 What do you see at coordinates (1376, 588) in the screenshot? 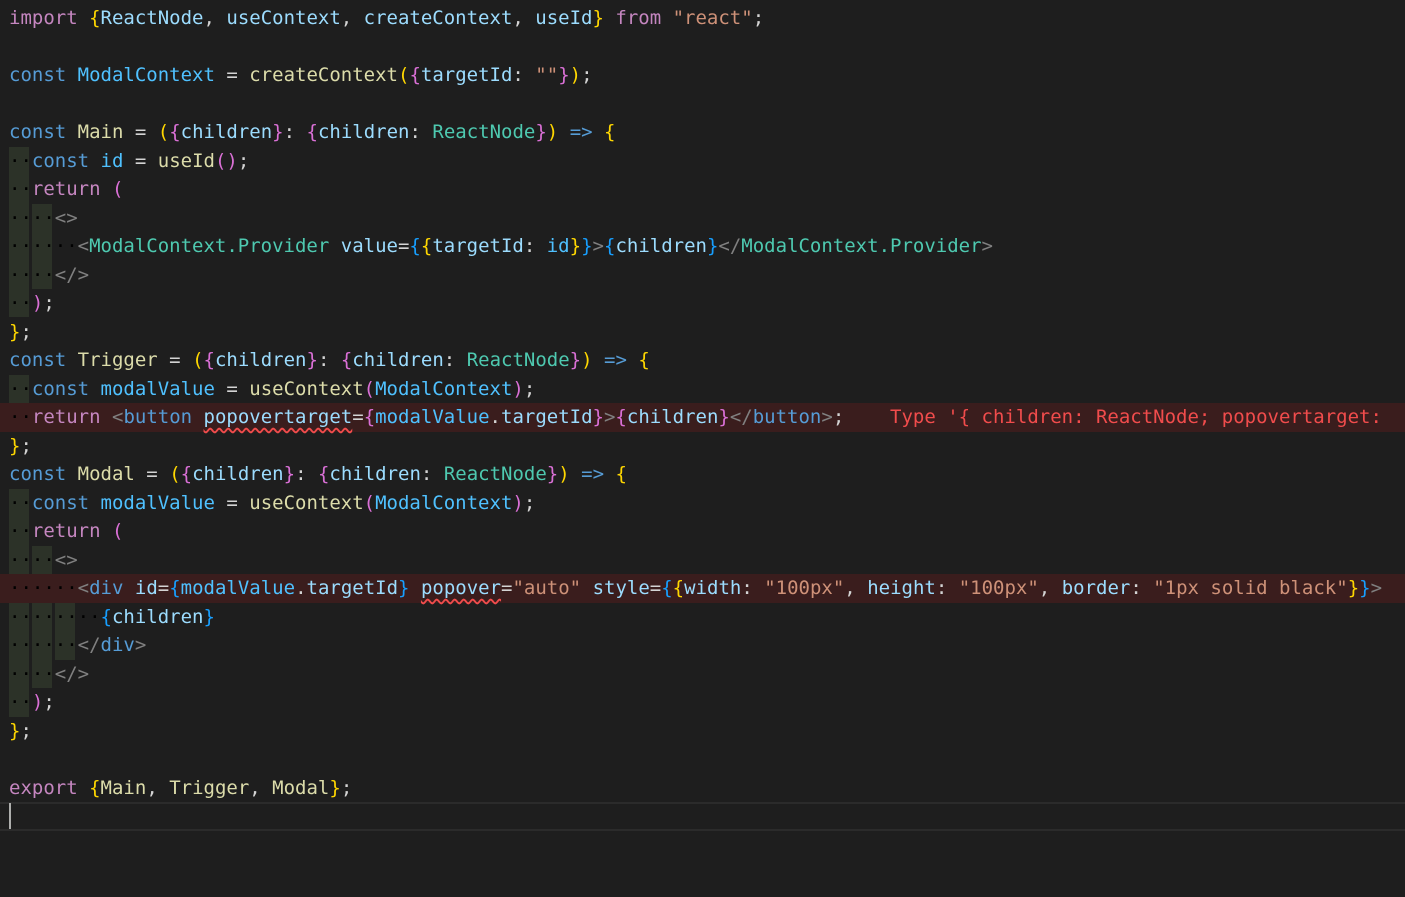
I see `code-token: >` at bounding box center [1376, 588].